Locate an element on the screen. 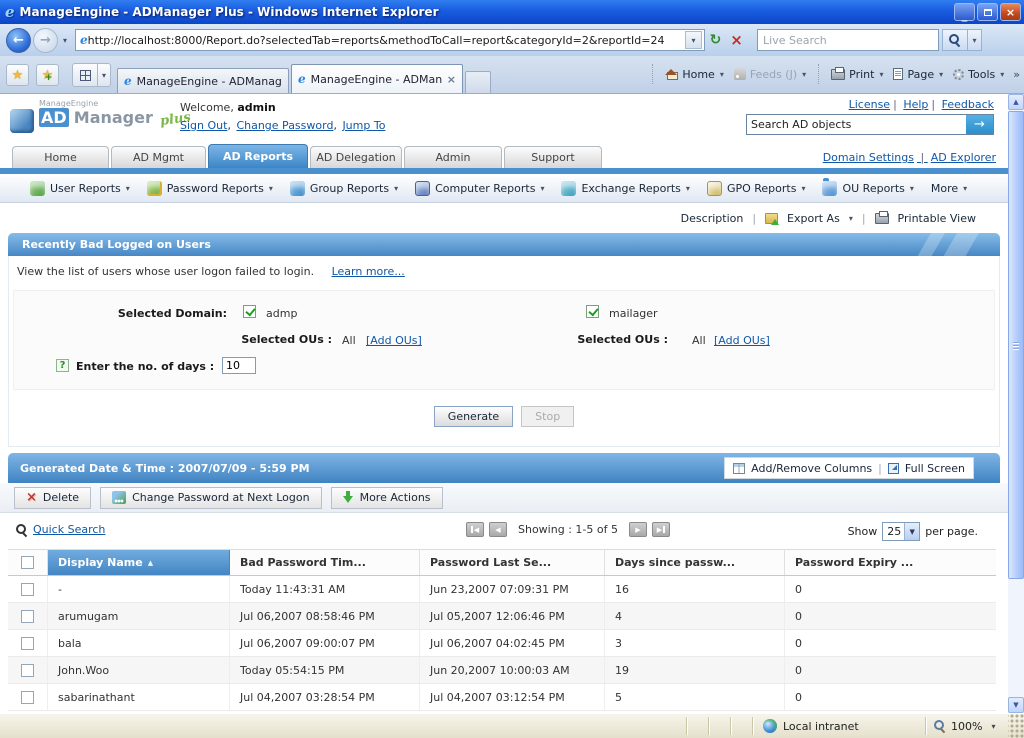 The width and height of the screenshot is (1024, 738). jump-to-link: Jump To is located at coordinates (363, 125).